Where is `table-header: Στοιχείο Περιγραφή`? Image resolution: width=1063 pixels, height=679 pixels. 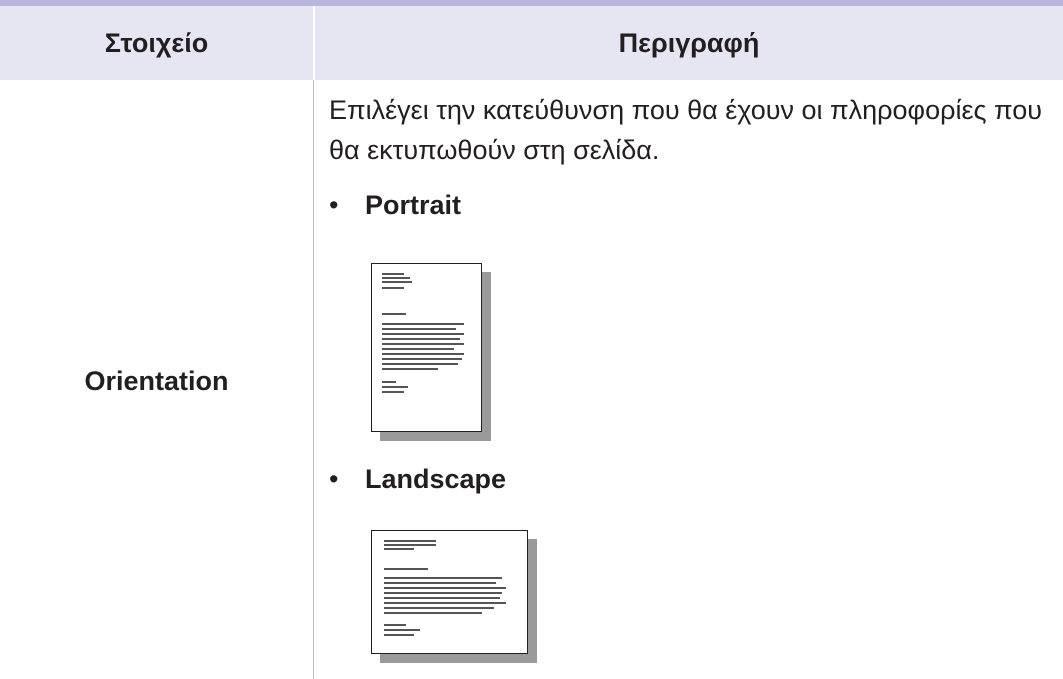
table-header: Στοιχείο Περιγραφή is located at coordinates (531, 43).